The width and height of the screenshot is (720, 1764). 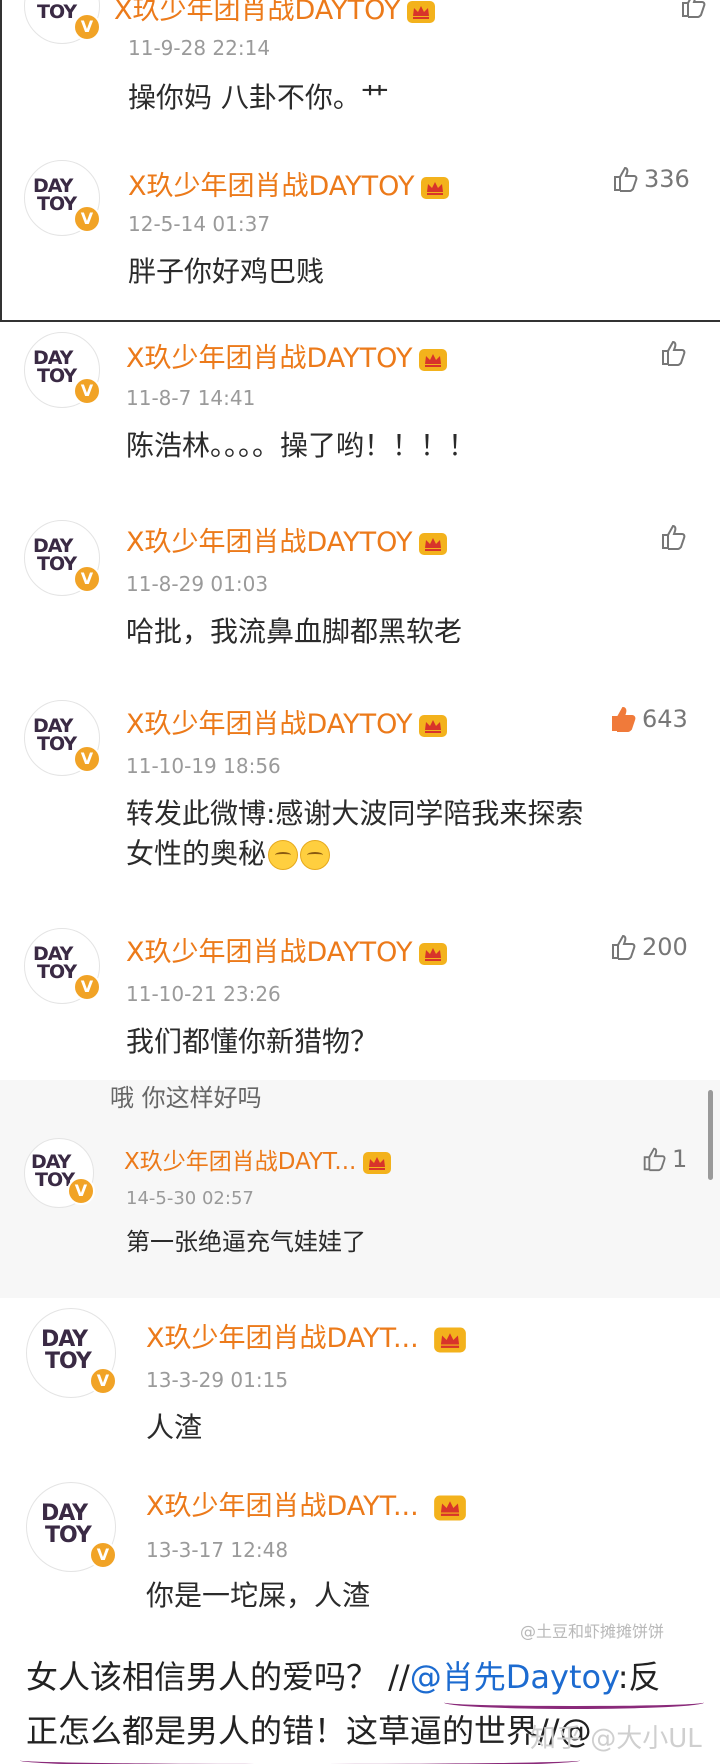 I want to click on like-count: 200, so click(x=665, y=947).